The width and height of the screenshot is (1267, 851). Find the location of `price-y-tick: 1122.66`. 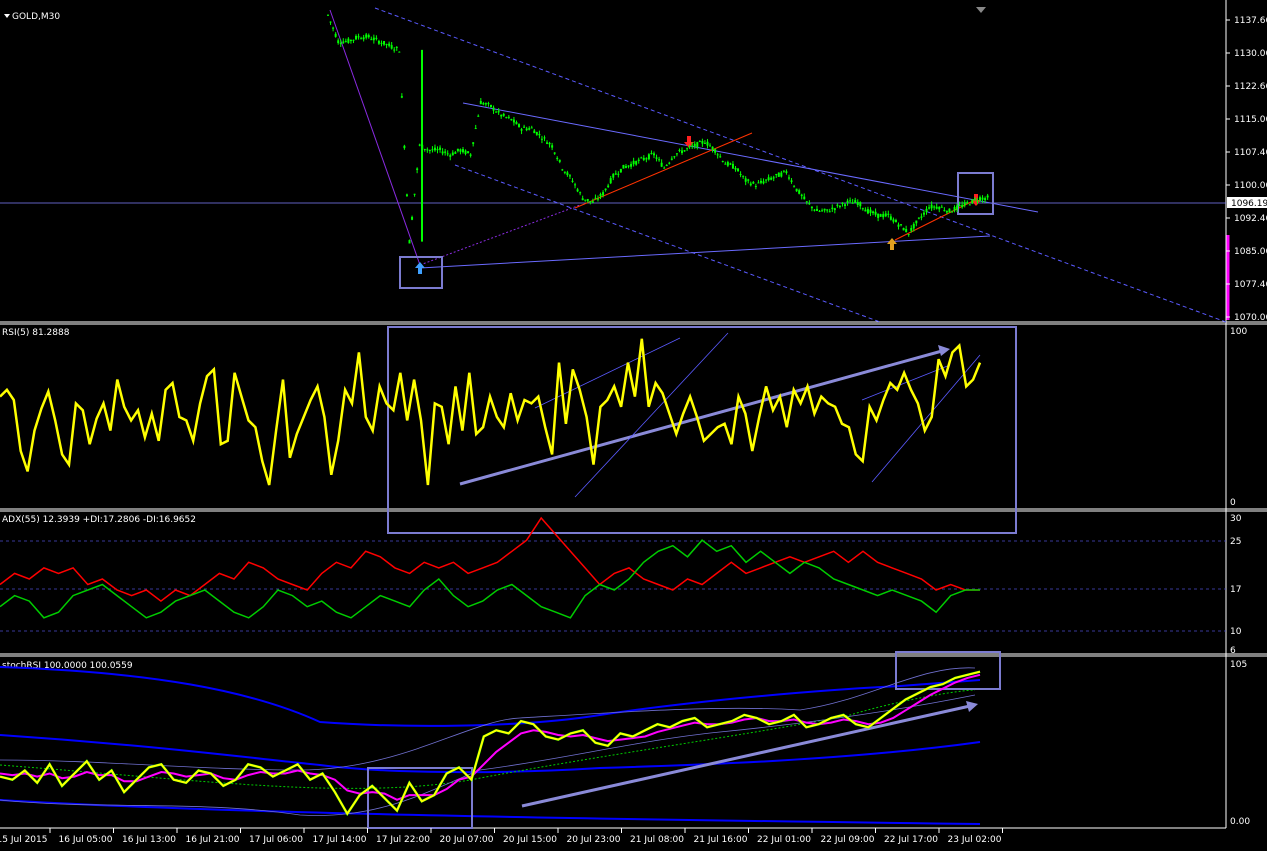

price-y-tick: 1122.66 is located at coordinates (1250, 87).